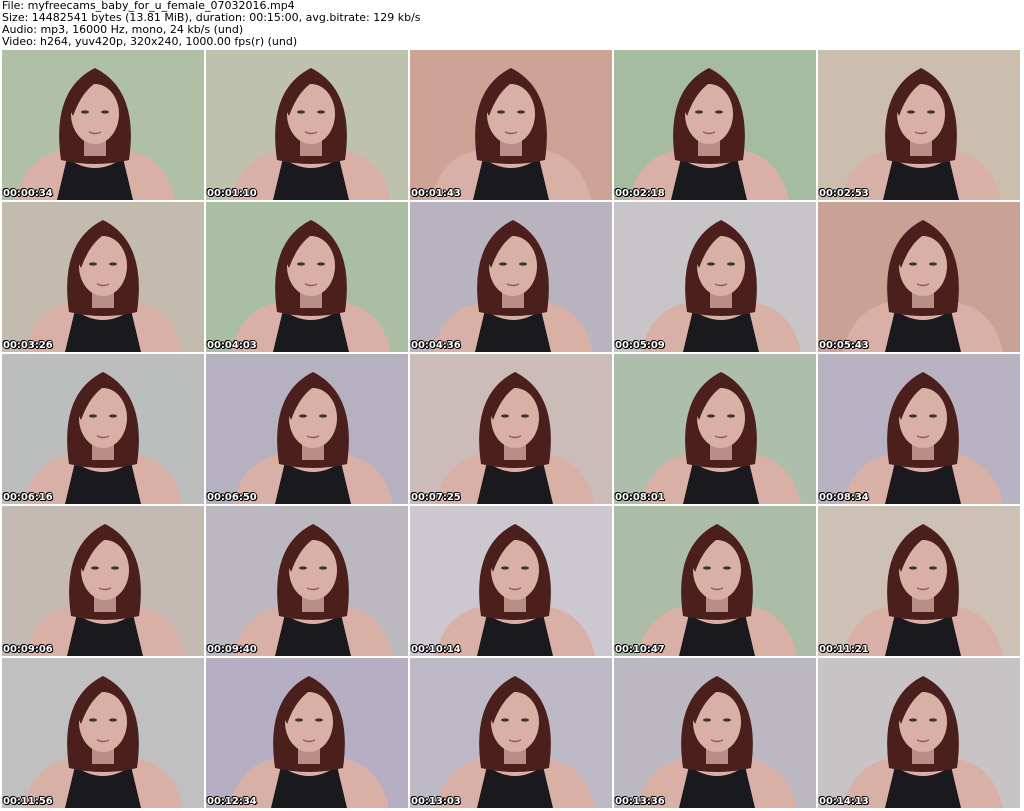 This screenshot has width=1024, height=811. I want to click on thumbnail-timestamp: 00:07:25, so click(436, 497).